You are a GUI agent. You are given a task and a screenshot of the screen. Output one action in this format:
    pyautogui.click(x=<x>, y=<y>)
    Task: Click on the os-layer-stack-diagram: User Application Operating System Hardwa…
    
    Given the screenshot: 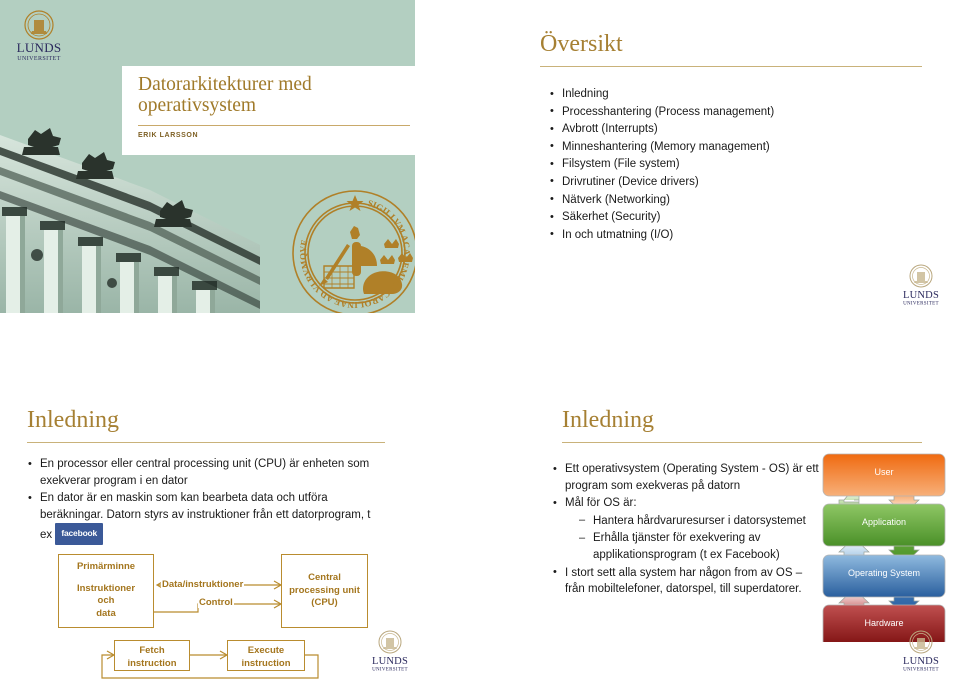 What is the action you would take?
    pyautogui.click(x=884, y=547)
    